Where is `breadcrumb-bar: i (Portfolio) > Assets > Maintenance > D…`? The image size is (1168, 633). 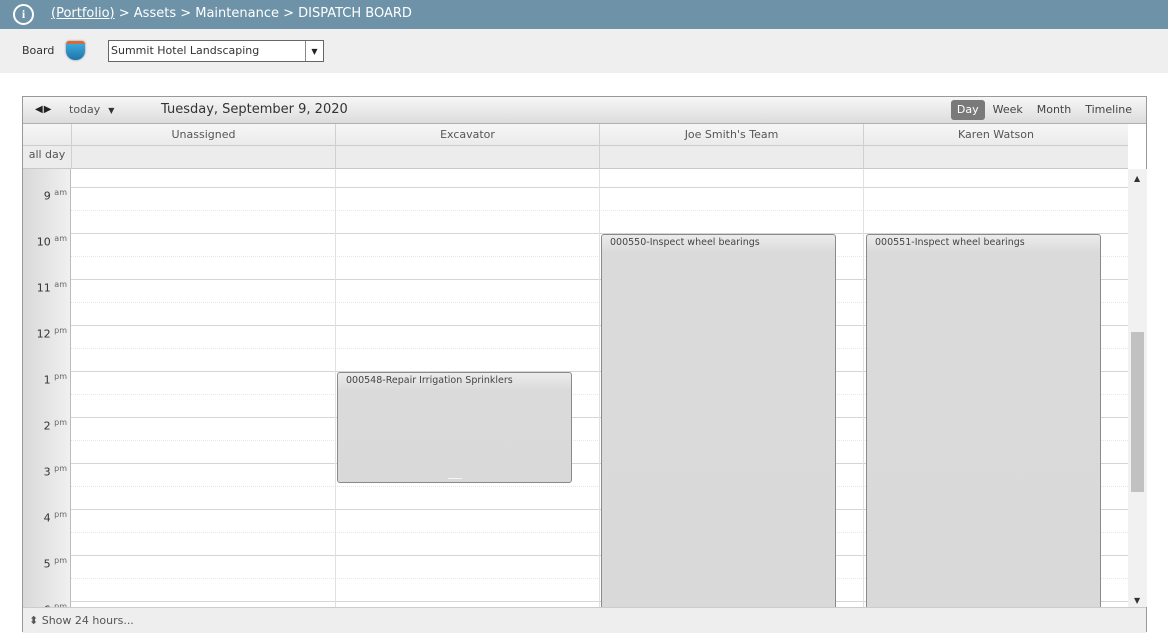
breadcrumb-bar: i (Portfolio) > Assets > Maintenance > D… is located at coordinates (584, 14).